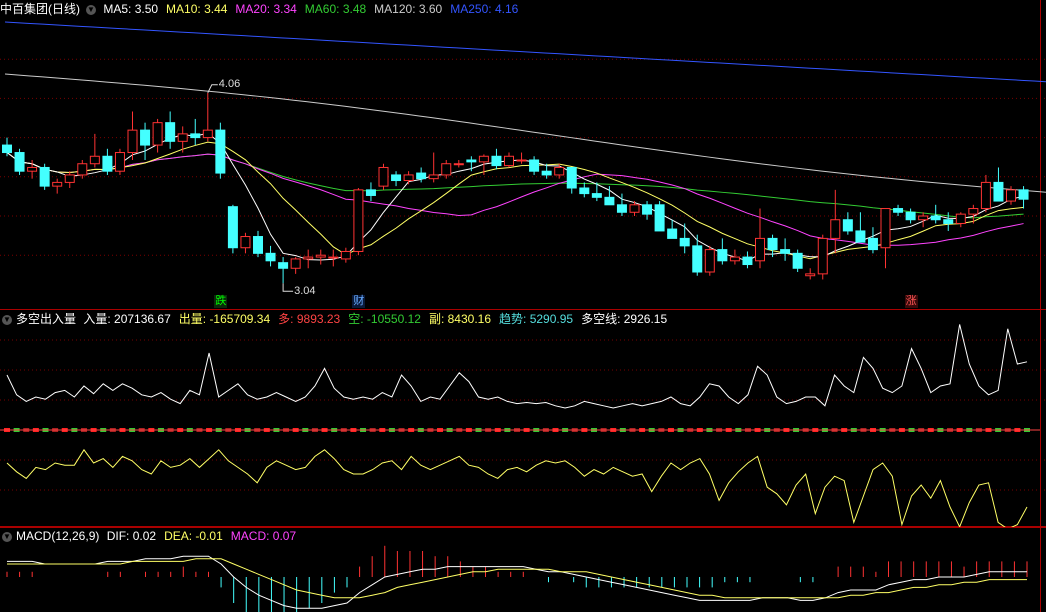 The height and width of the screenshot is (612, 1046). What do you see at coordinates (221, 301) in the screenshot?
I see `event-marker-fall: 跌` at bounding box center [221, 301].